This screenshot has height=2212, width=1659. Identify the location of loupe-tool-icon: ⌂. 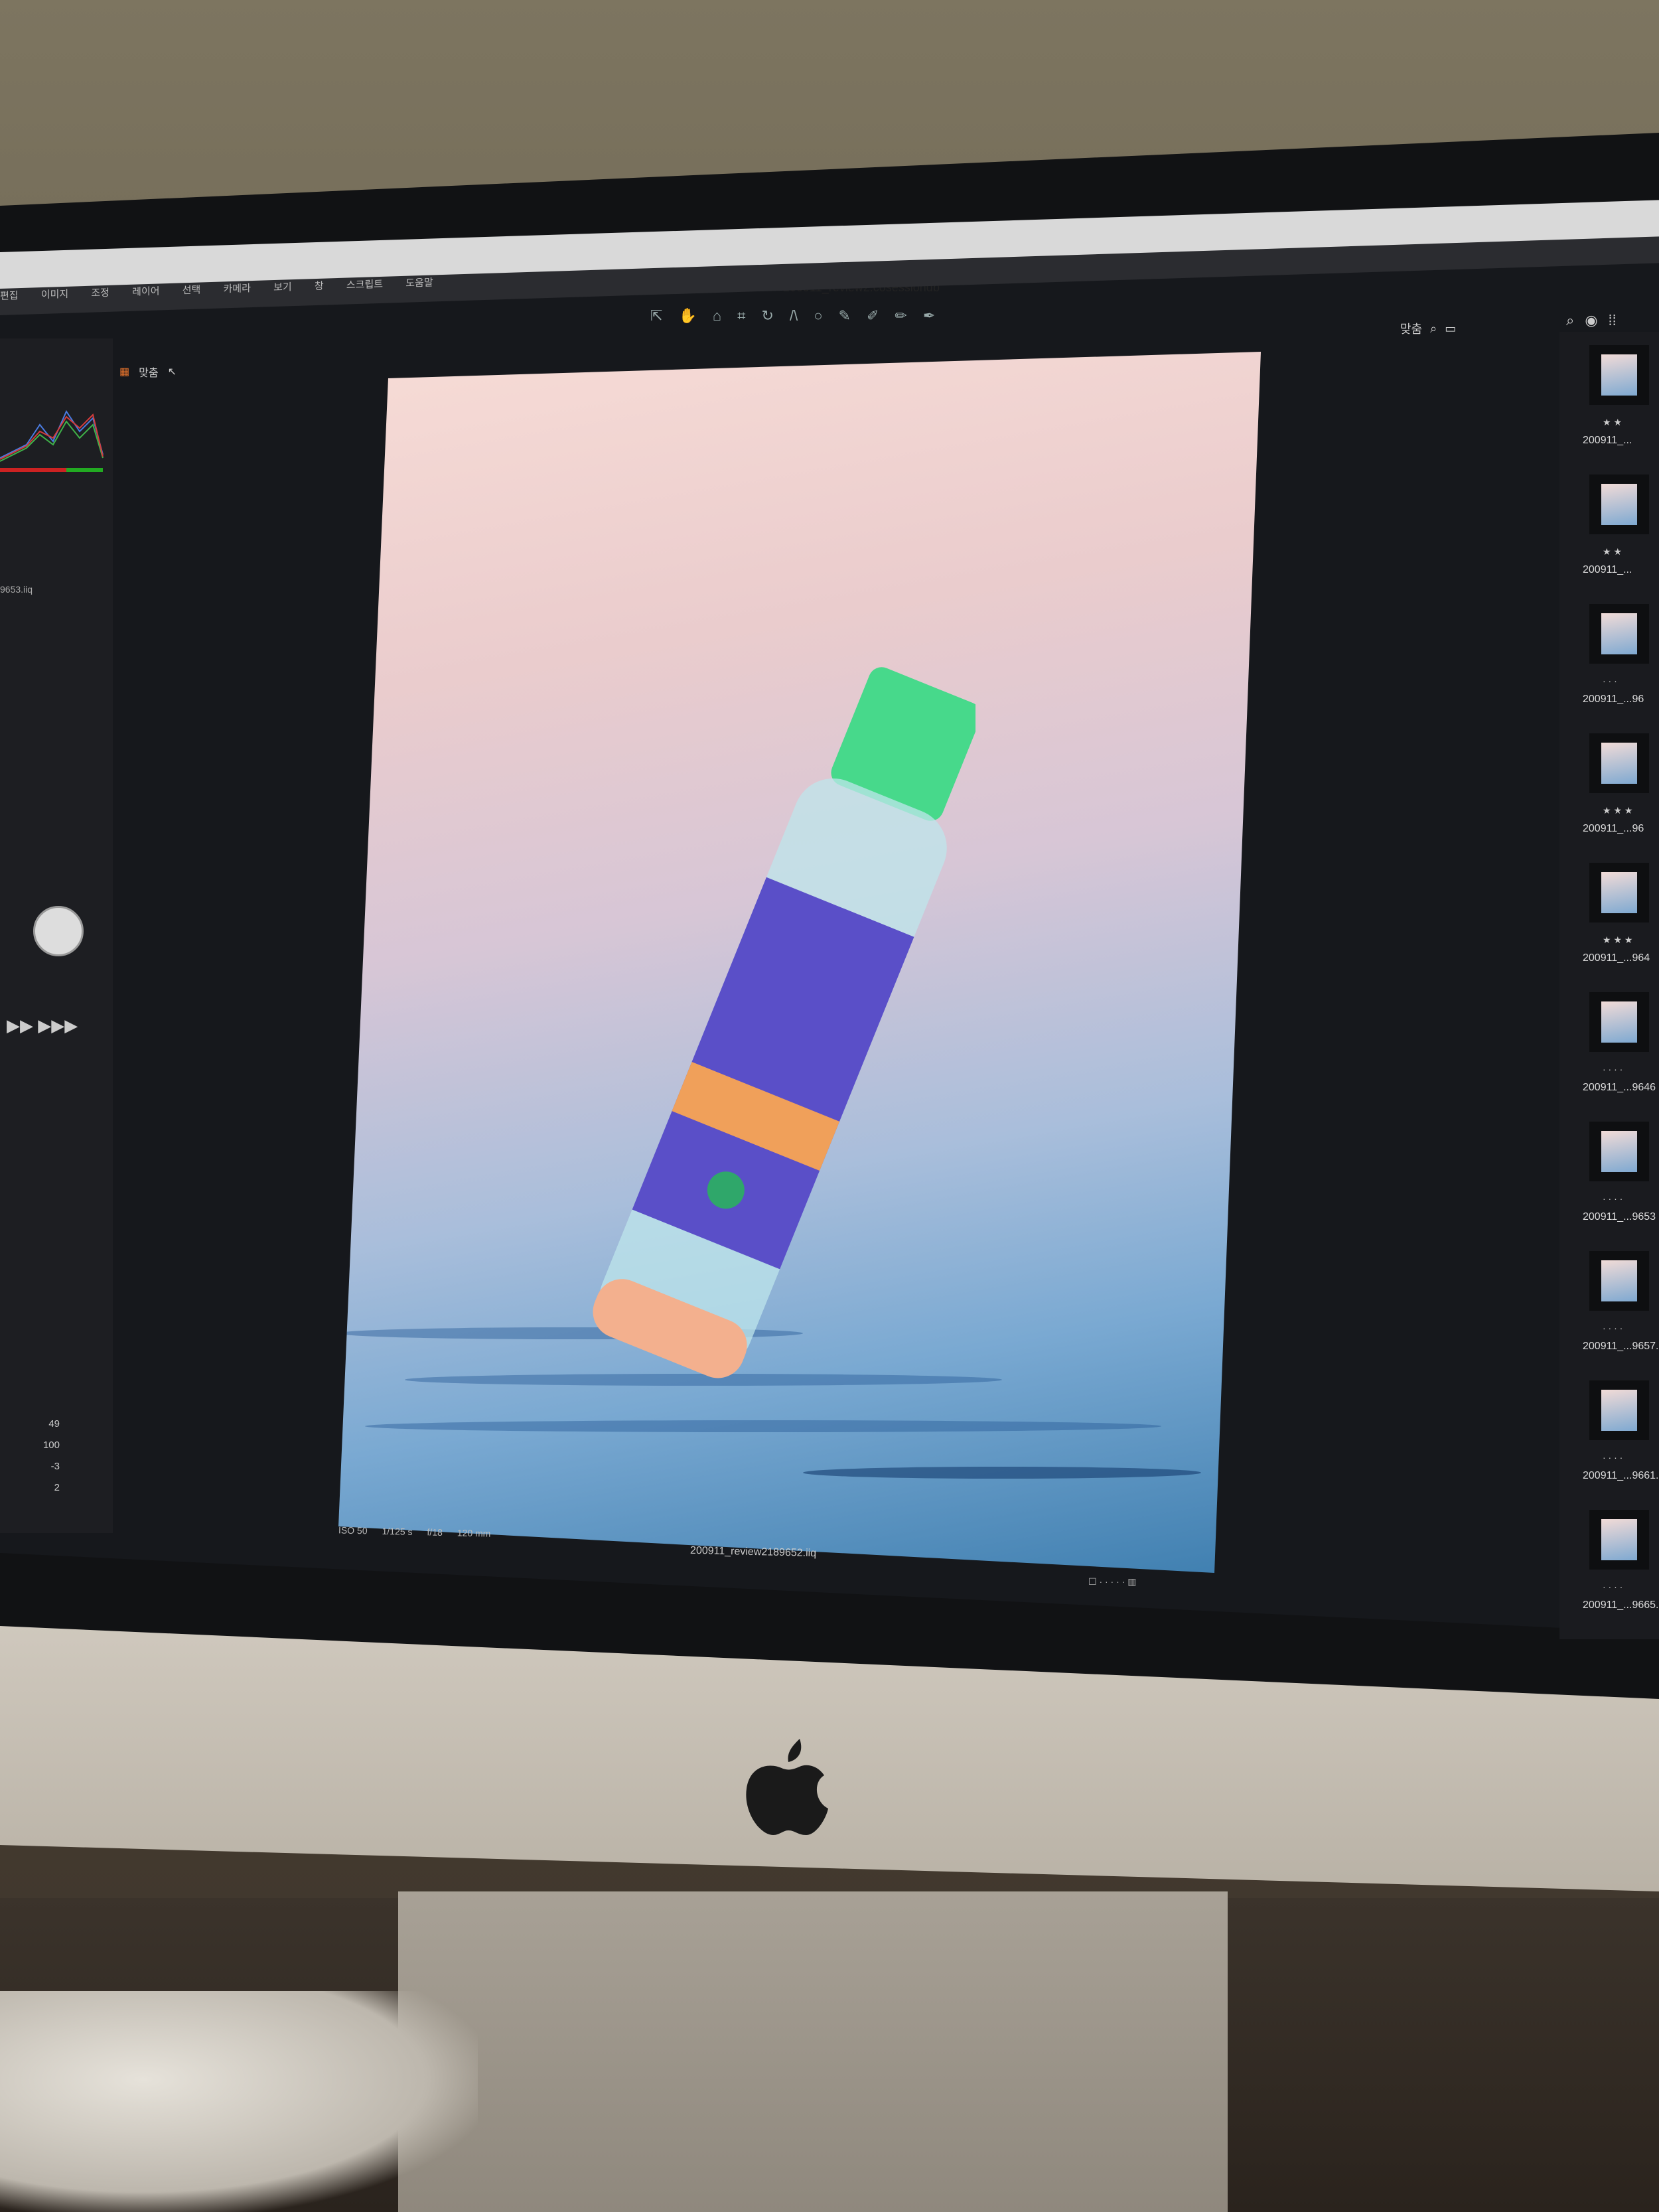
(717, 320).